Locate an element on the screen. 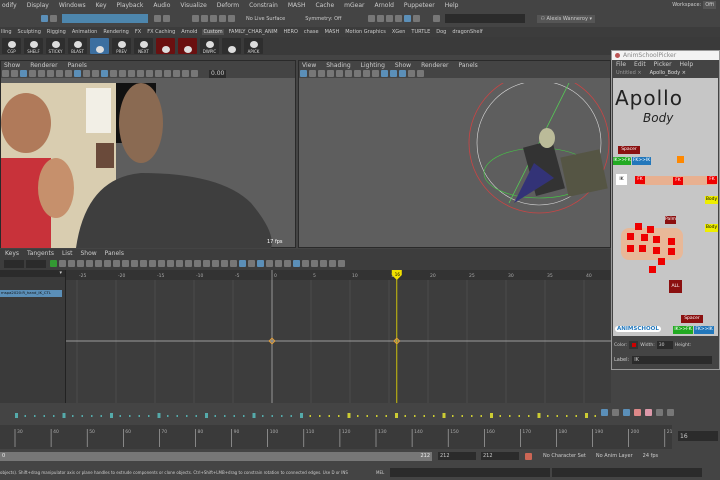 This screenshot has width=720, height=480. shelf-tab-rigging: Rigging is located at coordinates (56, 32).